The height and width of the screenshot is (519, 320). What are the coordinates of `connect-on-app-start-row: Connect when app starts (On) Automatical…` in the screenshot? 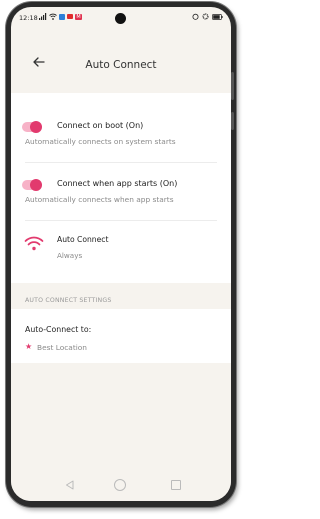 It's located at (121, 191).